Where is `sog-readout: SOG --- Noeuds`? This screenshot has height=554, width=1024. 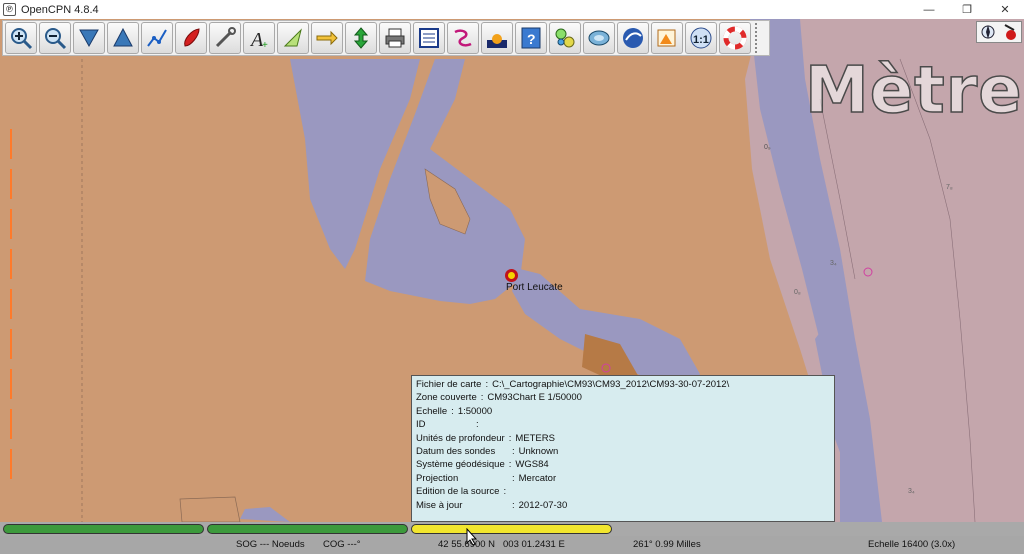 sog-readout: SOG --- Noeuds is located at coordinates (270, 544).